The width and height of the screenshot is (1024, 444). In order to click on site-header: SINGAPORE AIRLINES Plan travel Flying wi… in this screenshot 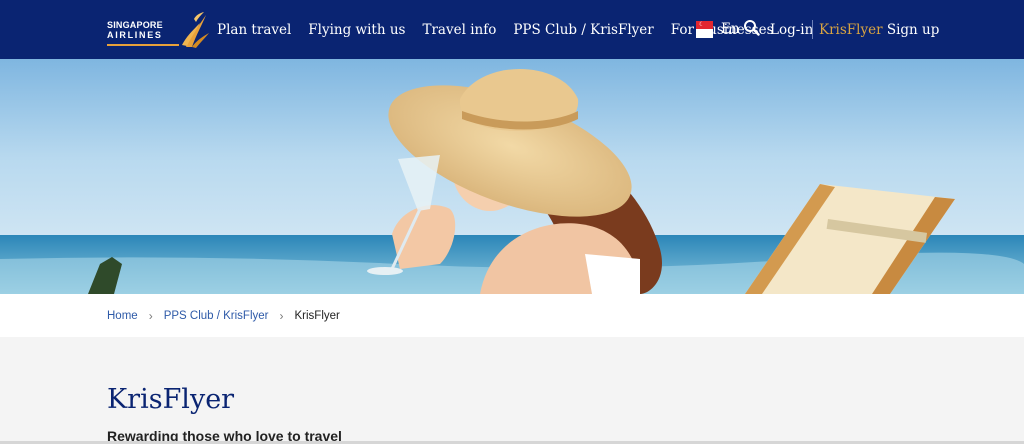, I will do `click(512, 29)`.